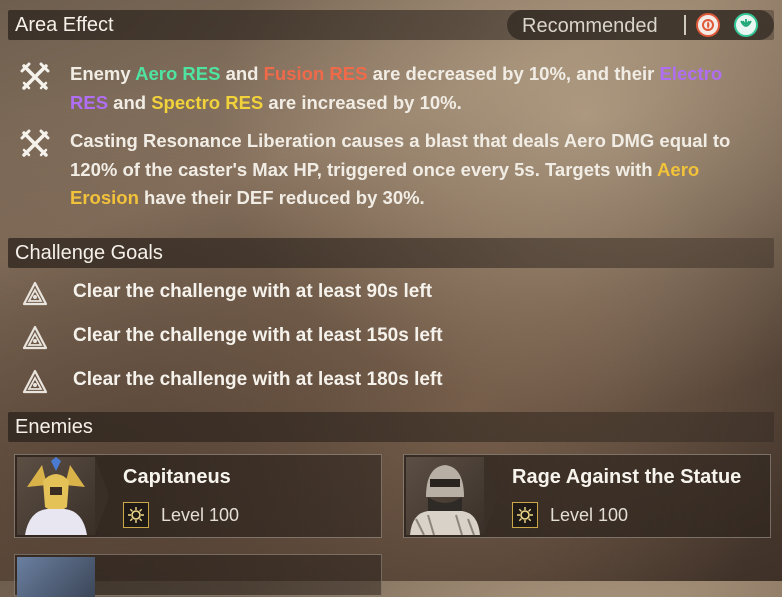  Describe the element at coordinates (89, 253) in the screenshot. I see `challenge-goals-title: Challenge Goals` at that location.